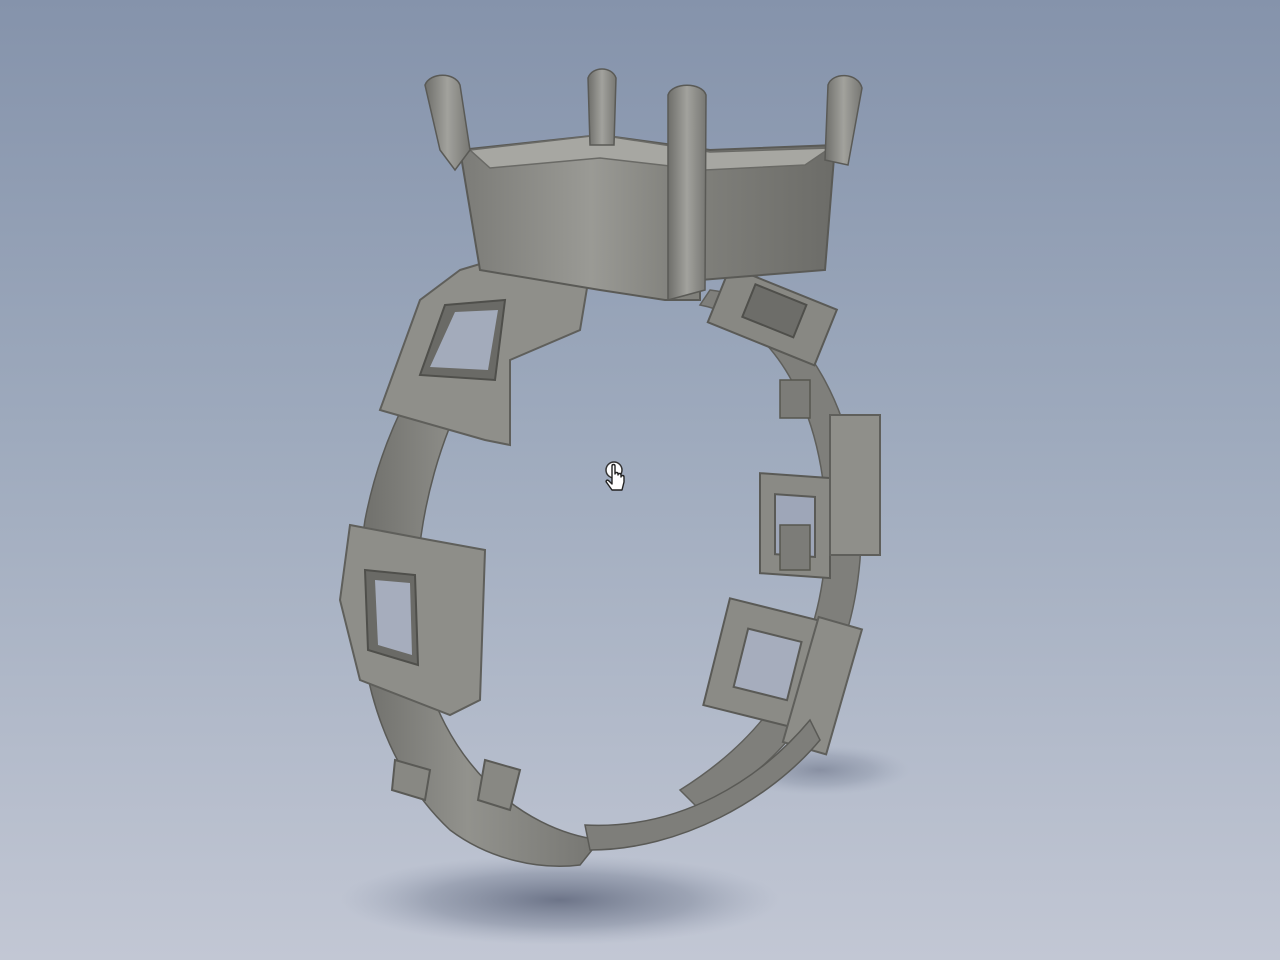 This screenshot has height=960, width=1280. What do you see at coordinates (779, 538) in the screenshot?
I see `ring-band-back` at bounding box center [779, 538].